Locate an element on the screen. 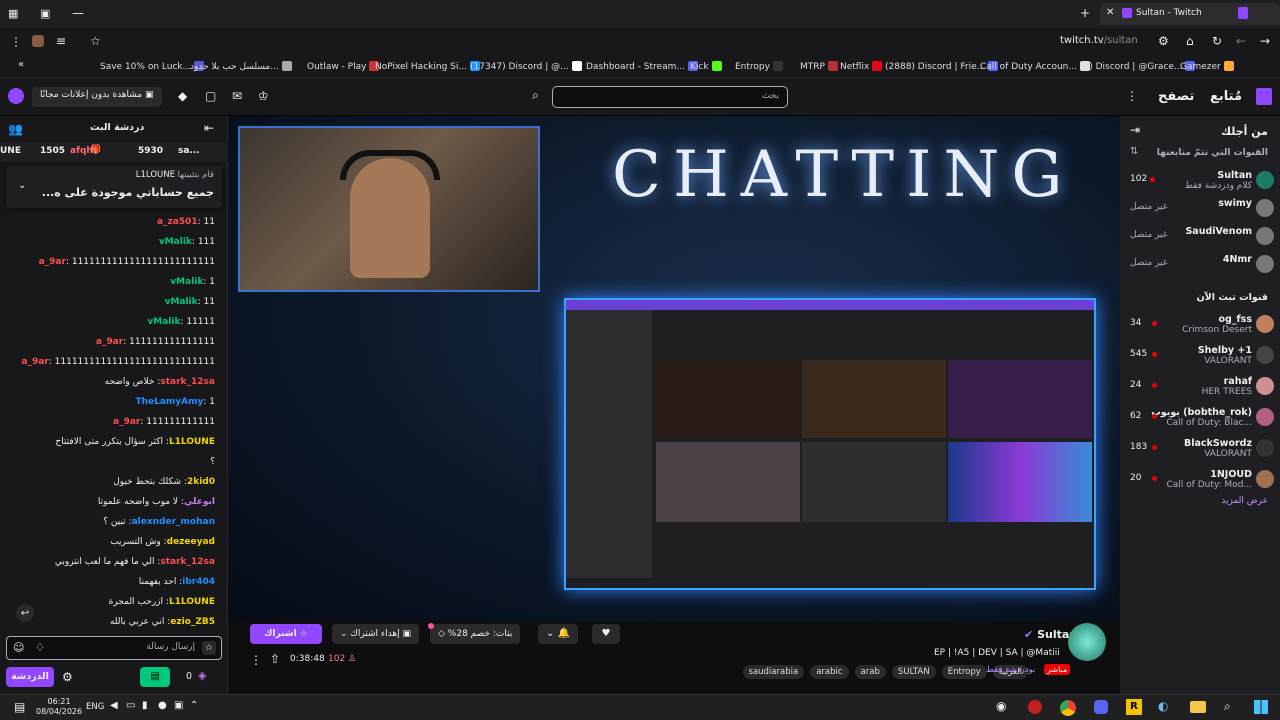 The height and width of the screenshot is (720, 1280). window-menu-icon: ▦ is located at coordinates (13, 13).